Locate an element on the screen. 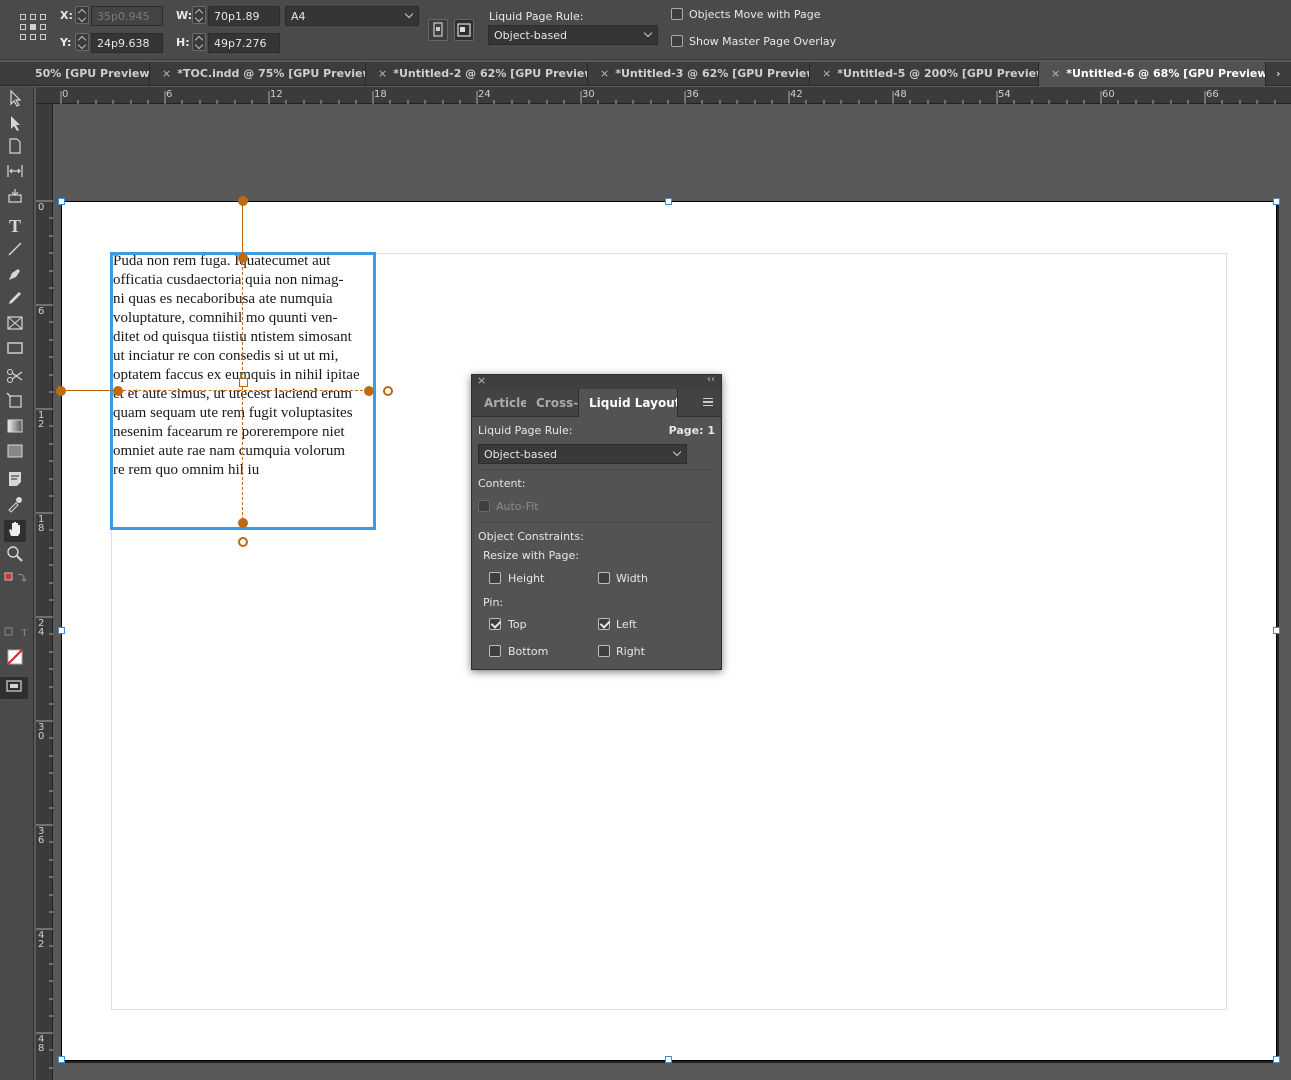 The image size is (1291, 1080). width-checkbox is located at coordinates (604, 578).